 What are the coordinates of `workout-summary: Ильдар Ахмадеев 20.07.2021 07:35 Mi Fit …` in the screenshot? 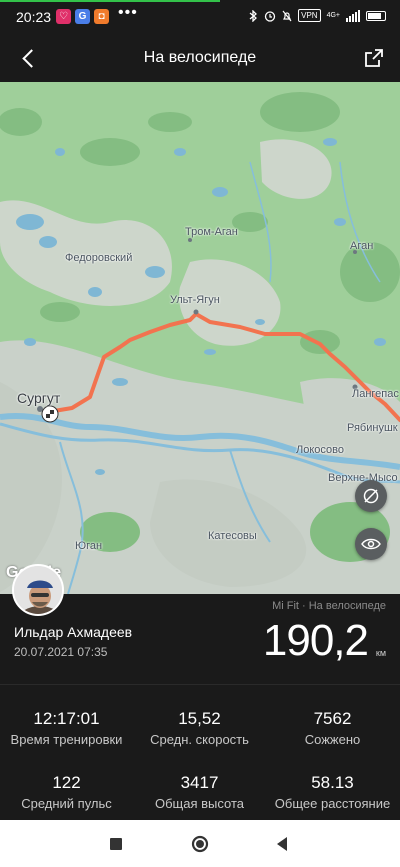 It's located at (200, 624).